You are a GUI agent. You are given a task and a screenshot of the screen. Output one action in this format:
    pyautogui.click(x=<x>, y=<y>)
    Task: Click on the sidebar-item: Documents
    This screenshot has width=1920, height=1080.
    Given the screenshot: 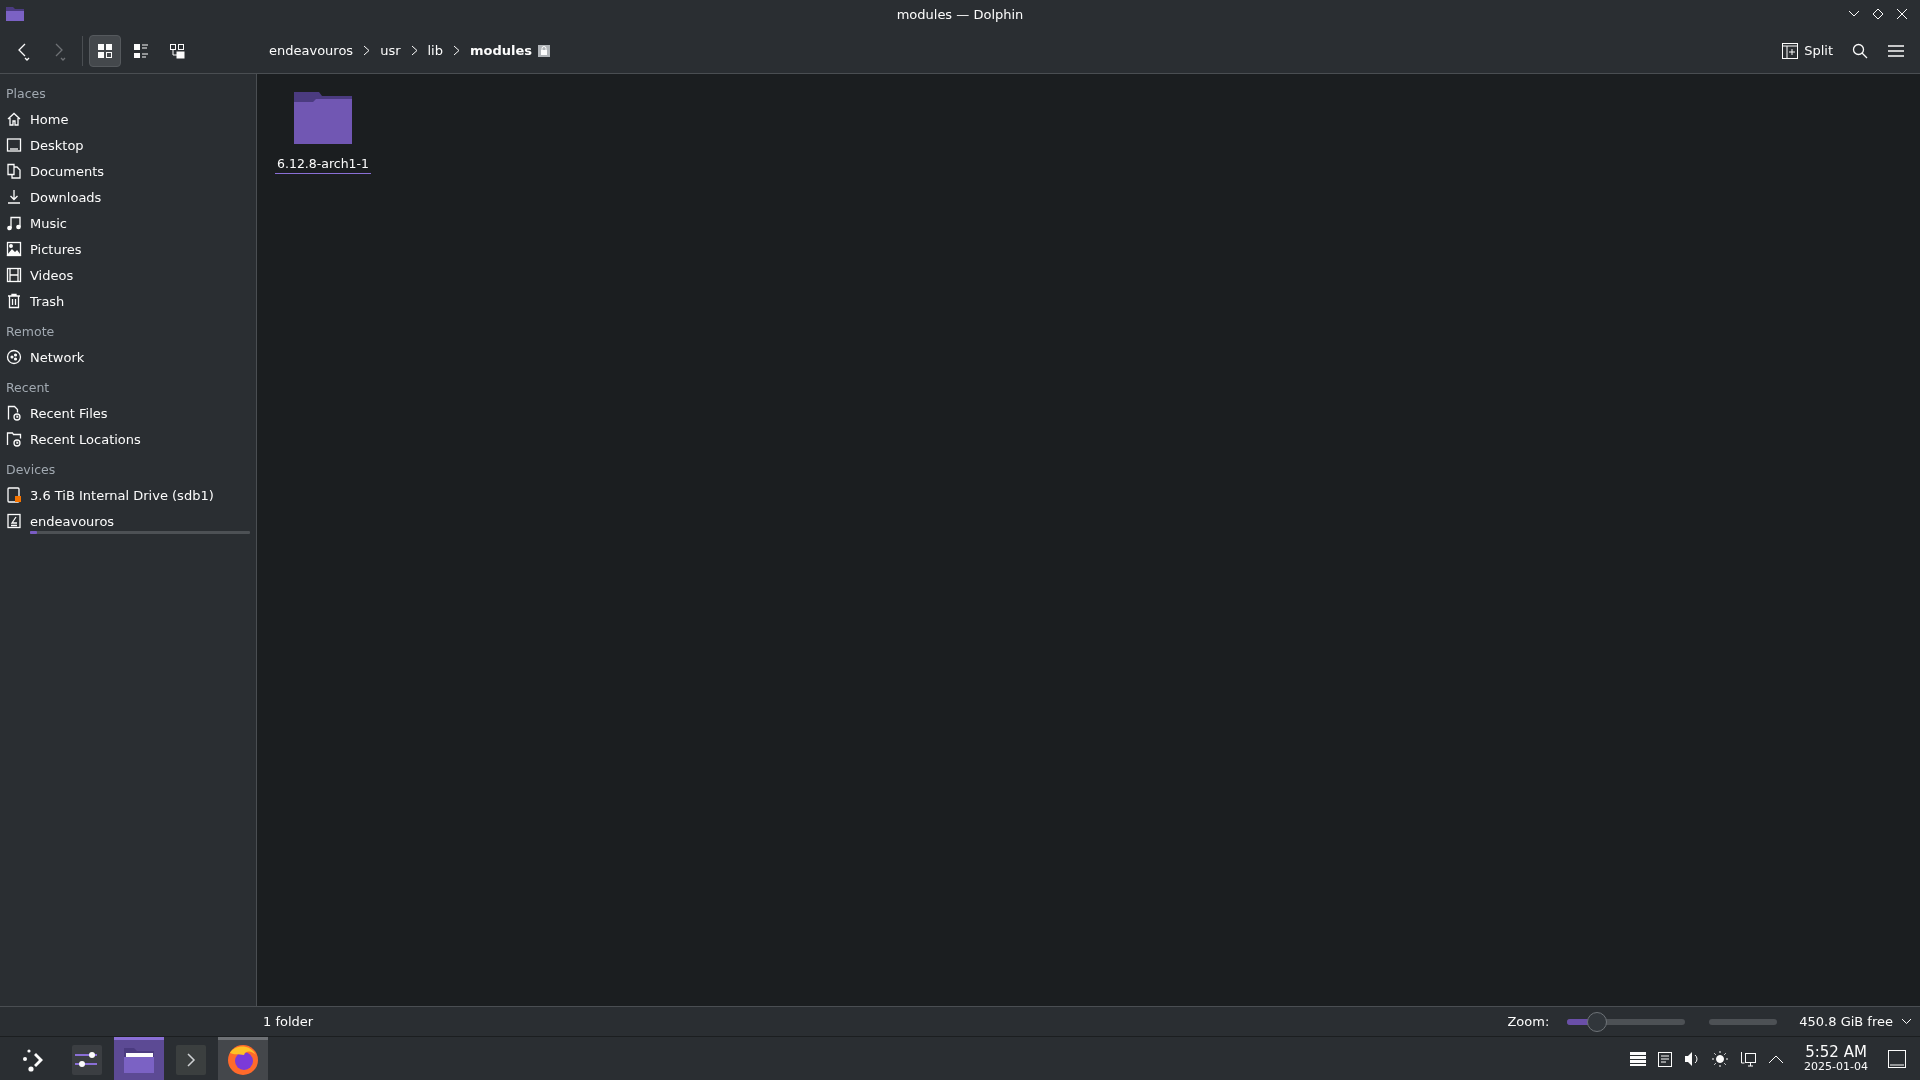 What is the action you would take?
    pyautogui.click(x=128, y=171)
    